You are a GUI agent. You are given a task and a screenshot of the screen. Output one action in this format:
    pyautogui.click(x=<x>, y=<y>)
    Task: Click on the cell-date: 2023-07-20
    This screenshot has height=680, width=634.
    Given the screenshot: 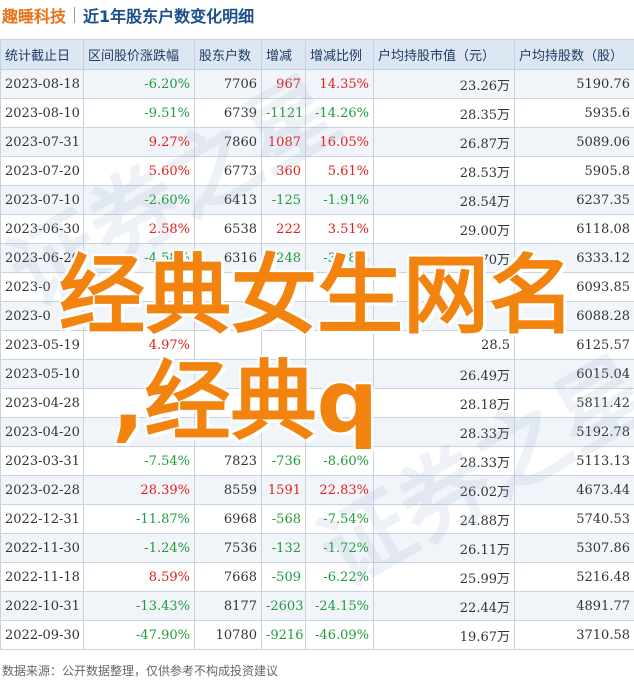 What is the action you would take?
    pyautogui.click(x=42, y=171)
    